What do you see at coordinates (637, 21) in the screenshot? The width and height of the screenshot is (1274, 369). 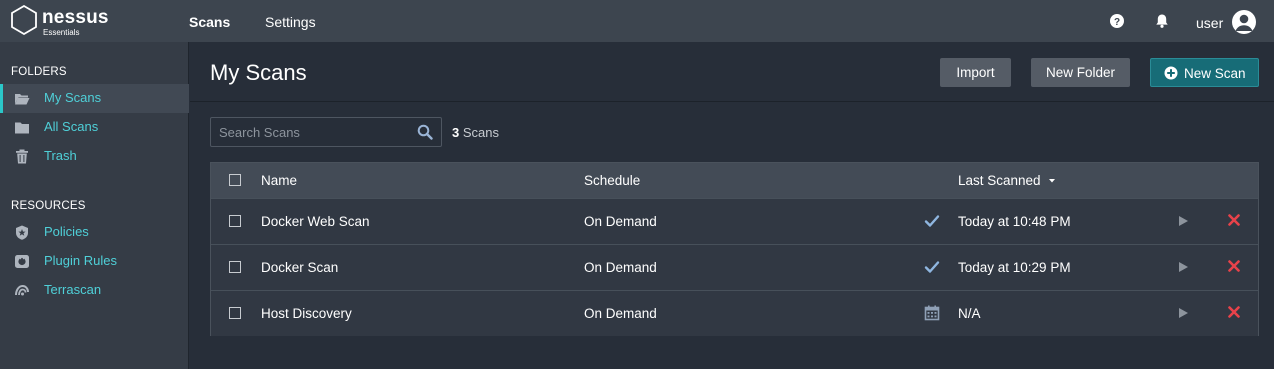 I see `top-bar: nessus Essentials Scans Settings ? user` at bounding box center [637, 21].